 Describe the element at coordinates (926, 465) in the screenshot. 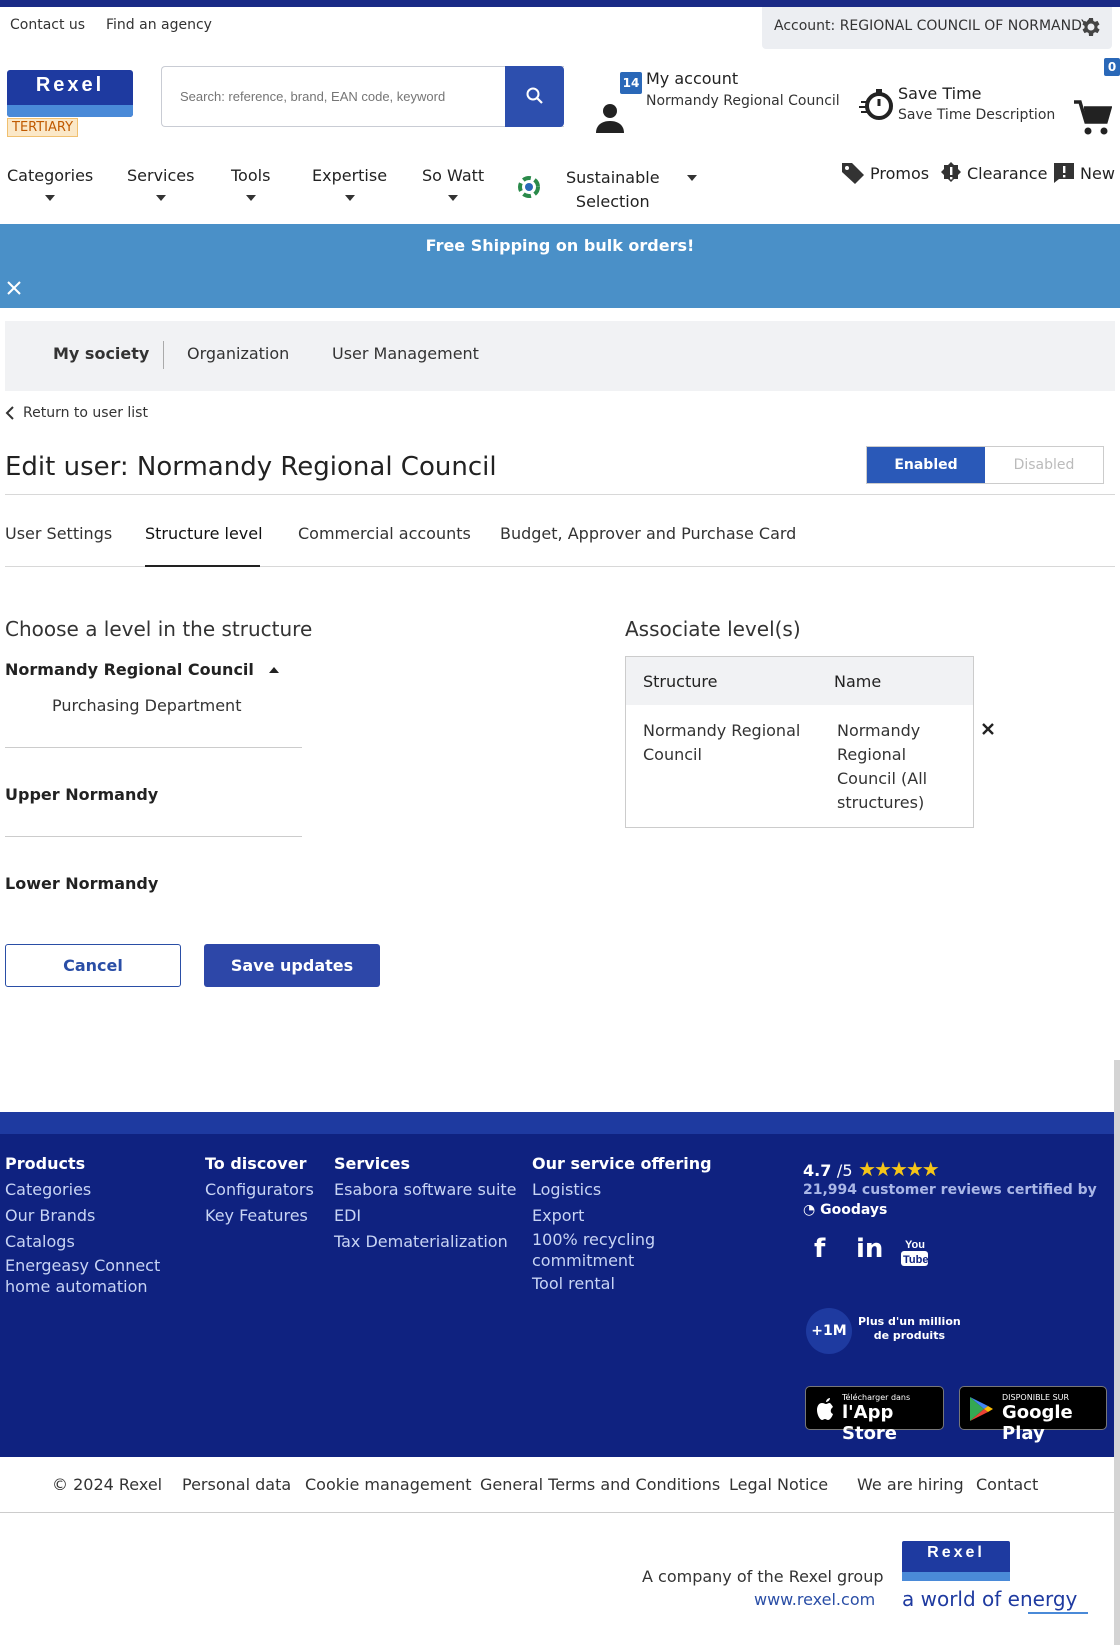

I see `status-enabled-option: Enabled` at that location.